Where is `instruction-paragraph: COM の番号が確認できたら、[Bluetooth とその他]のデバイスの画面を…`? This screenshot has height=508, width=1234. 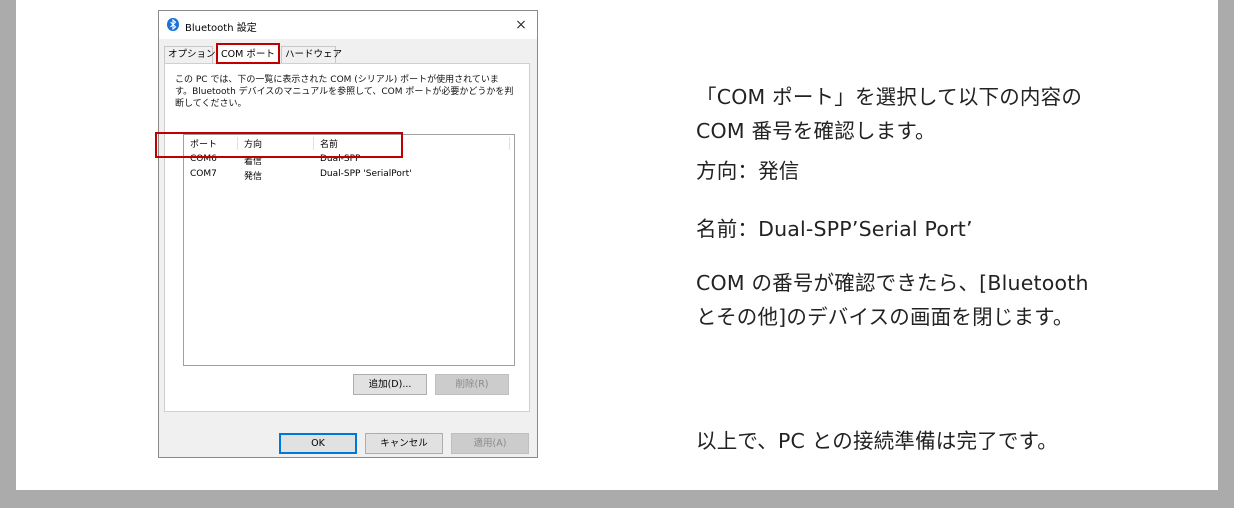
instruction-paragraph: COM の番号が確認できたら、[Bluetooth とその他]のデバイスの画面を… is located at coordinates (892, 300).